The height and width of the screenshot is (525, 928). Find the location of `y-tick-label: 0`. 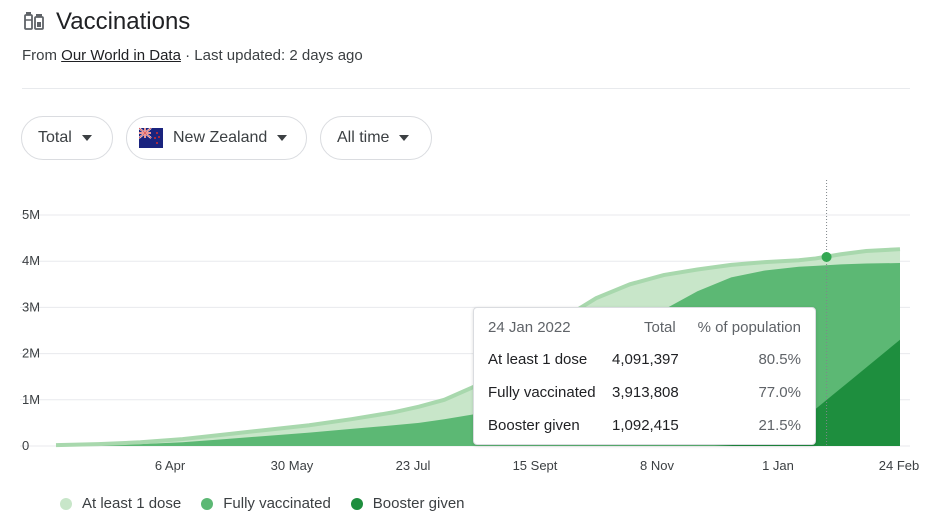

y-tick-label: 0 is located at coordinates (25, 445).